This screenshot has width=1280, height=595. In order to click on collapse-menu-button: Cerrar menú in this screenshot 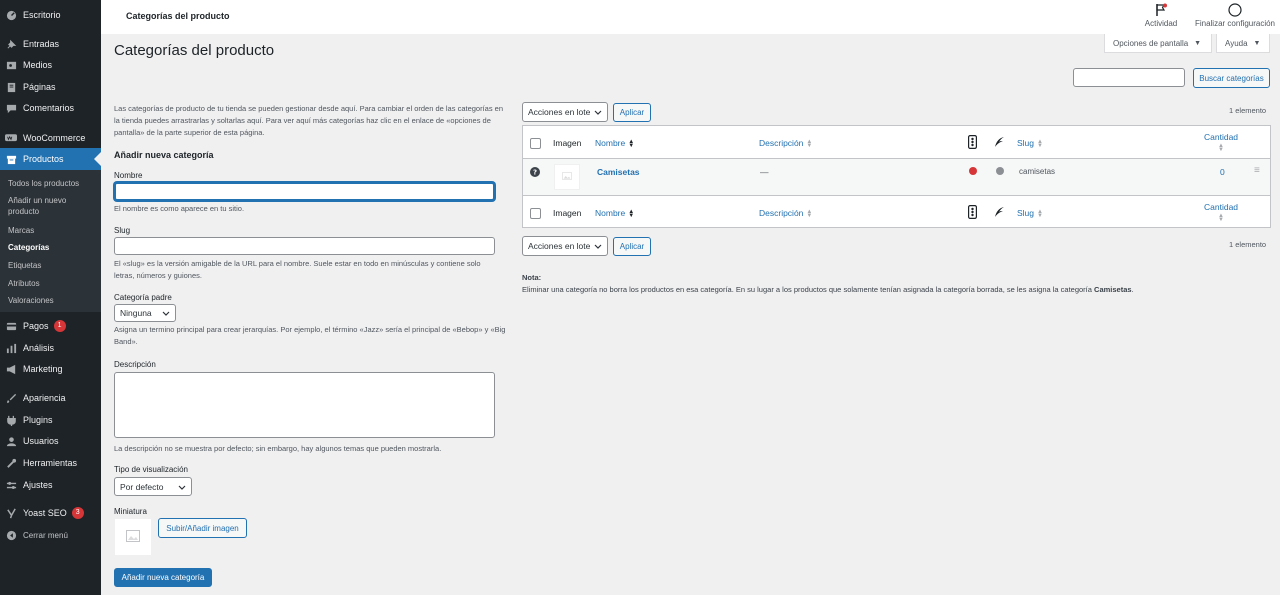, I will do `click(50, 535)`.